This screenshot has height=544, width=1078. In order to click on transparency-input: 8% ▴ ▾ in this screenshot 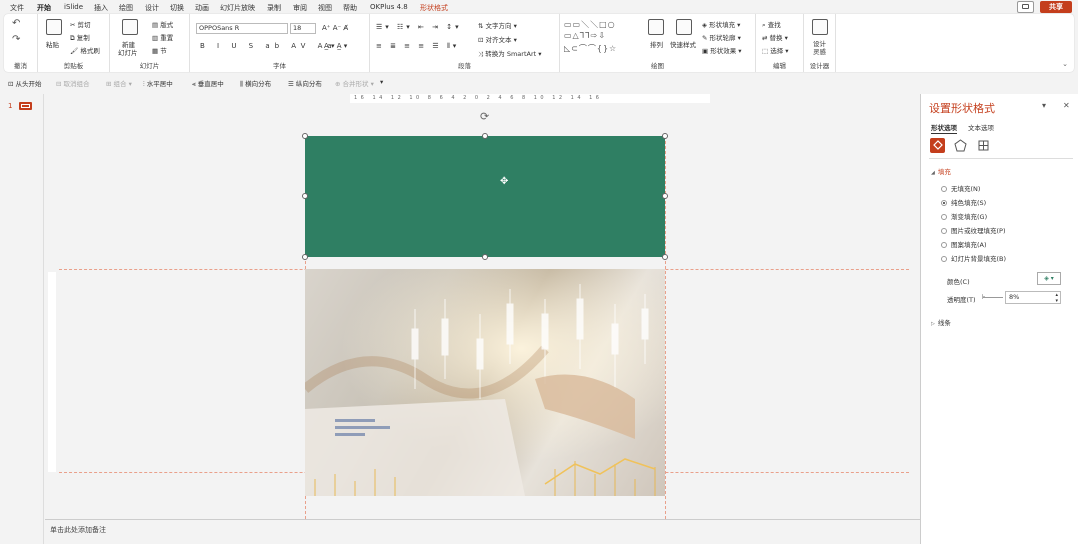, I will do `click(1033, 297)`.